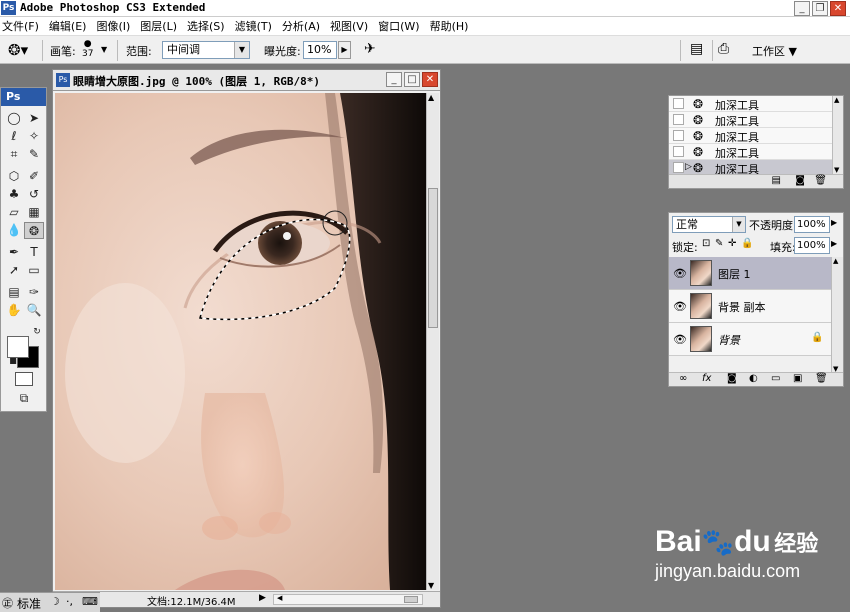 This screenshot has width=850, height=612. I want to click on scroll-left-icon: ◀, so click(279, 598).